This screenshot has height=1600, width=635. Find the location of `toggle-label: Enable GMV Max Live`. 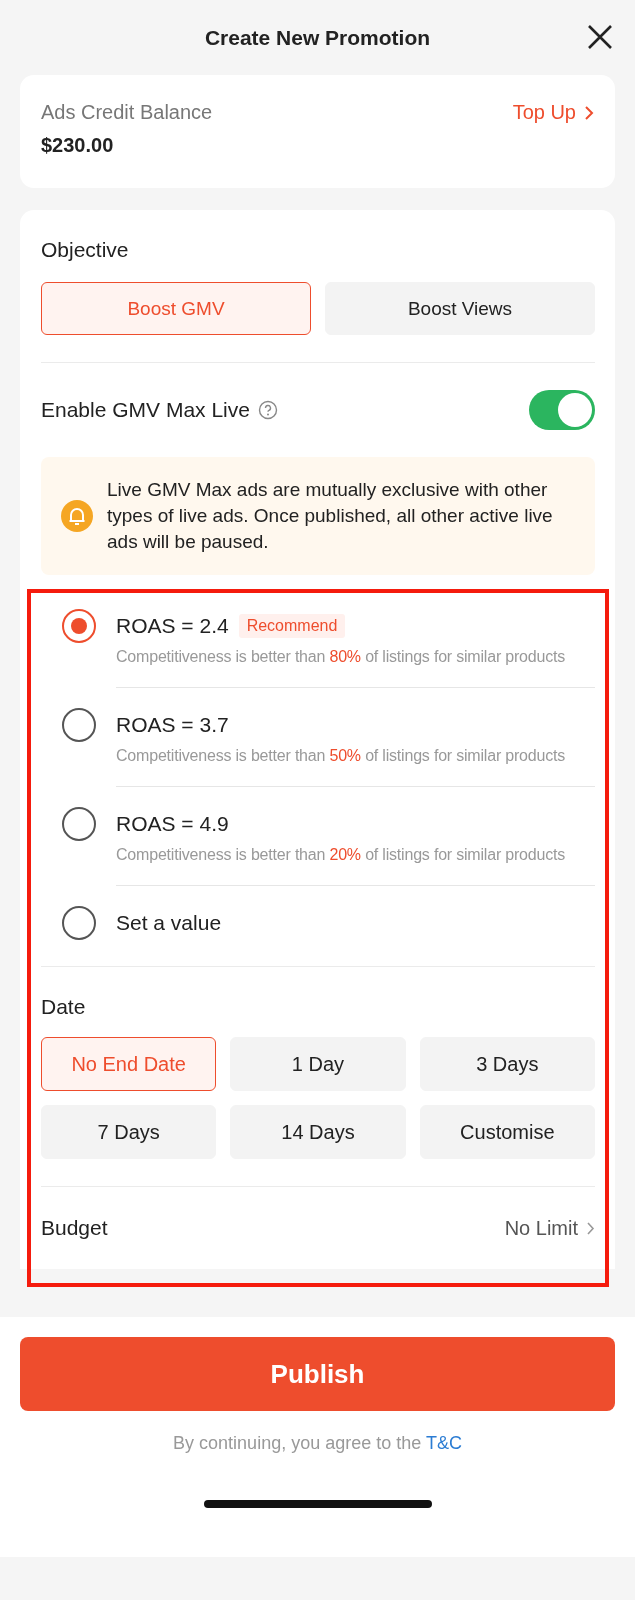

toggle-label: Enable GMV Max Live is located at coordinates (145, 410).